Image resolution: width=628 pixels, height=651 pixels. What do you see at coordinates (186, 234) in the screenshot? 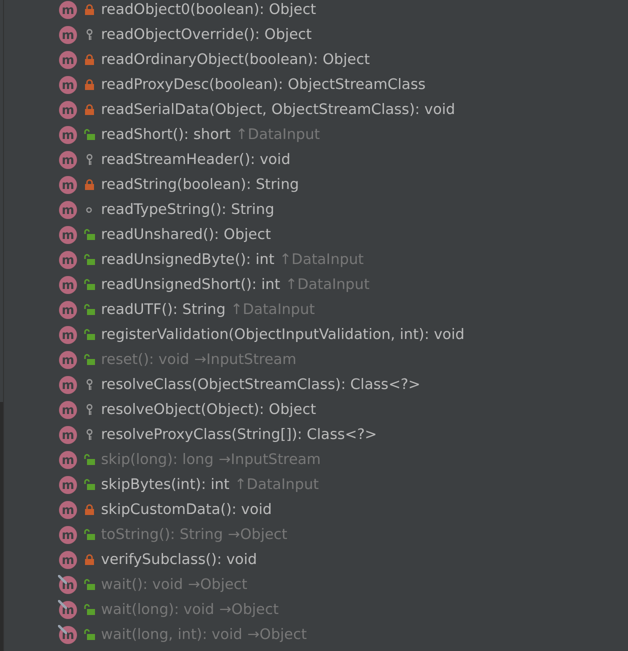
I see `method-signature: readUnshared(): Object` at bounding box center [186, 234].